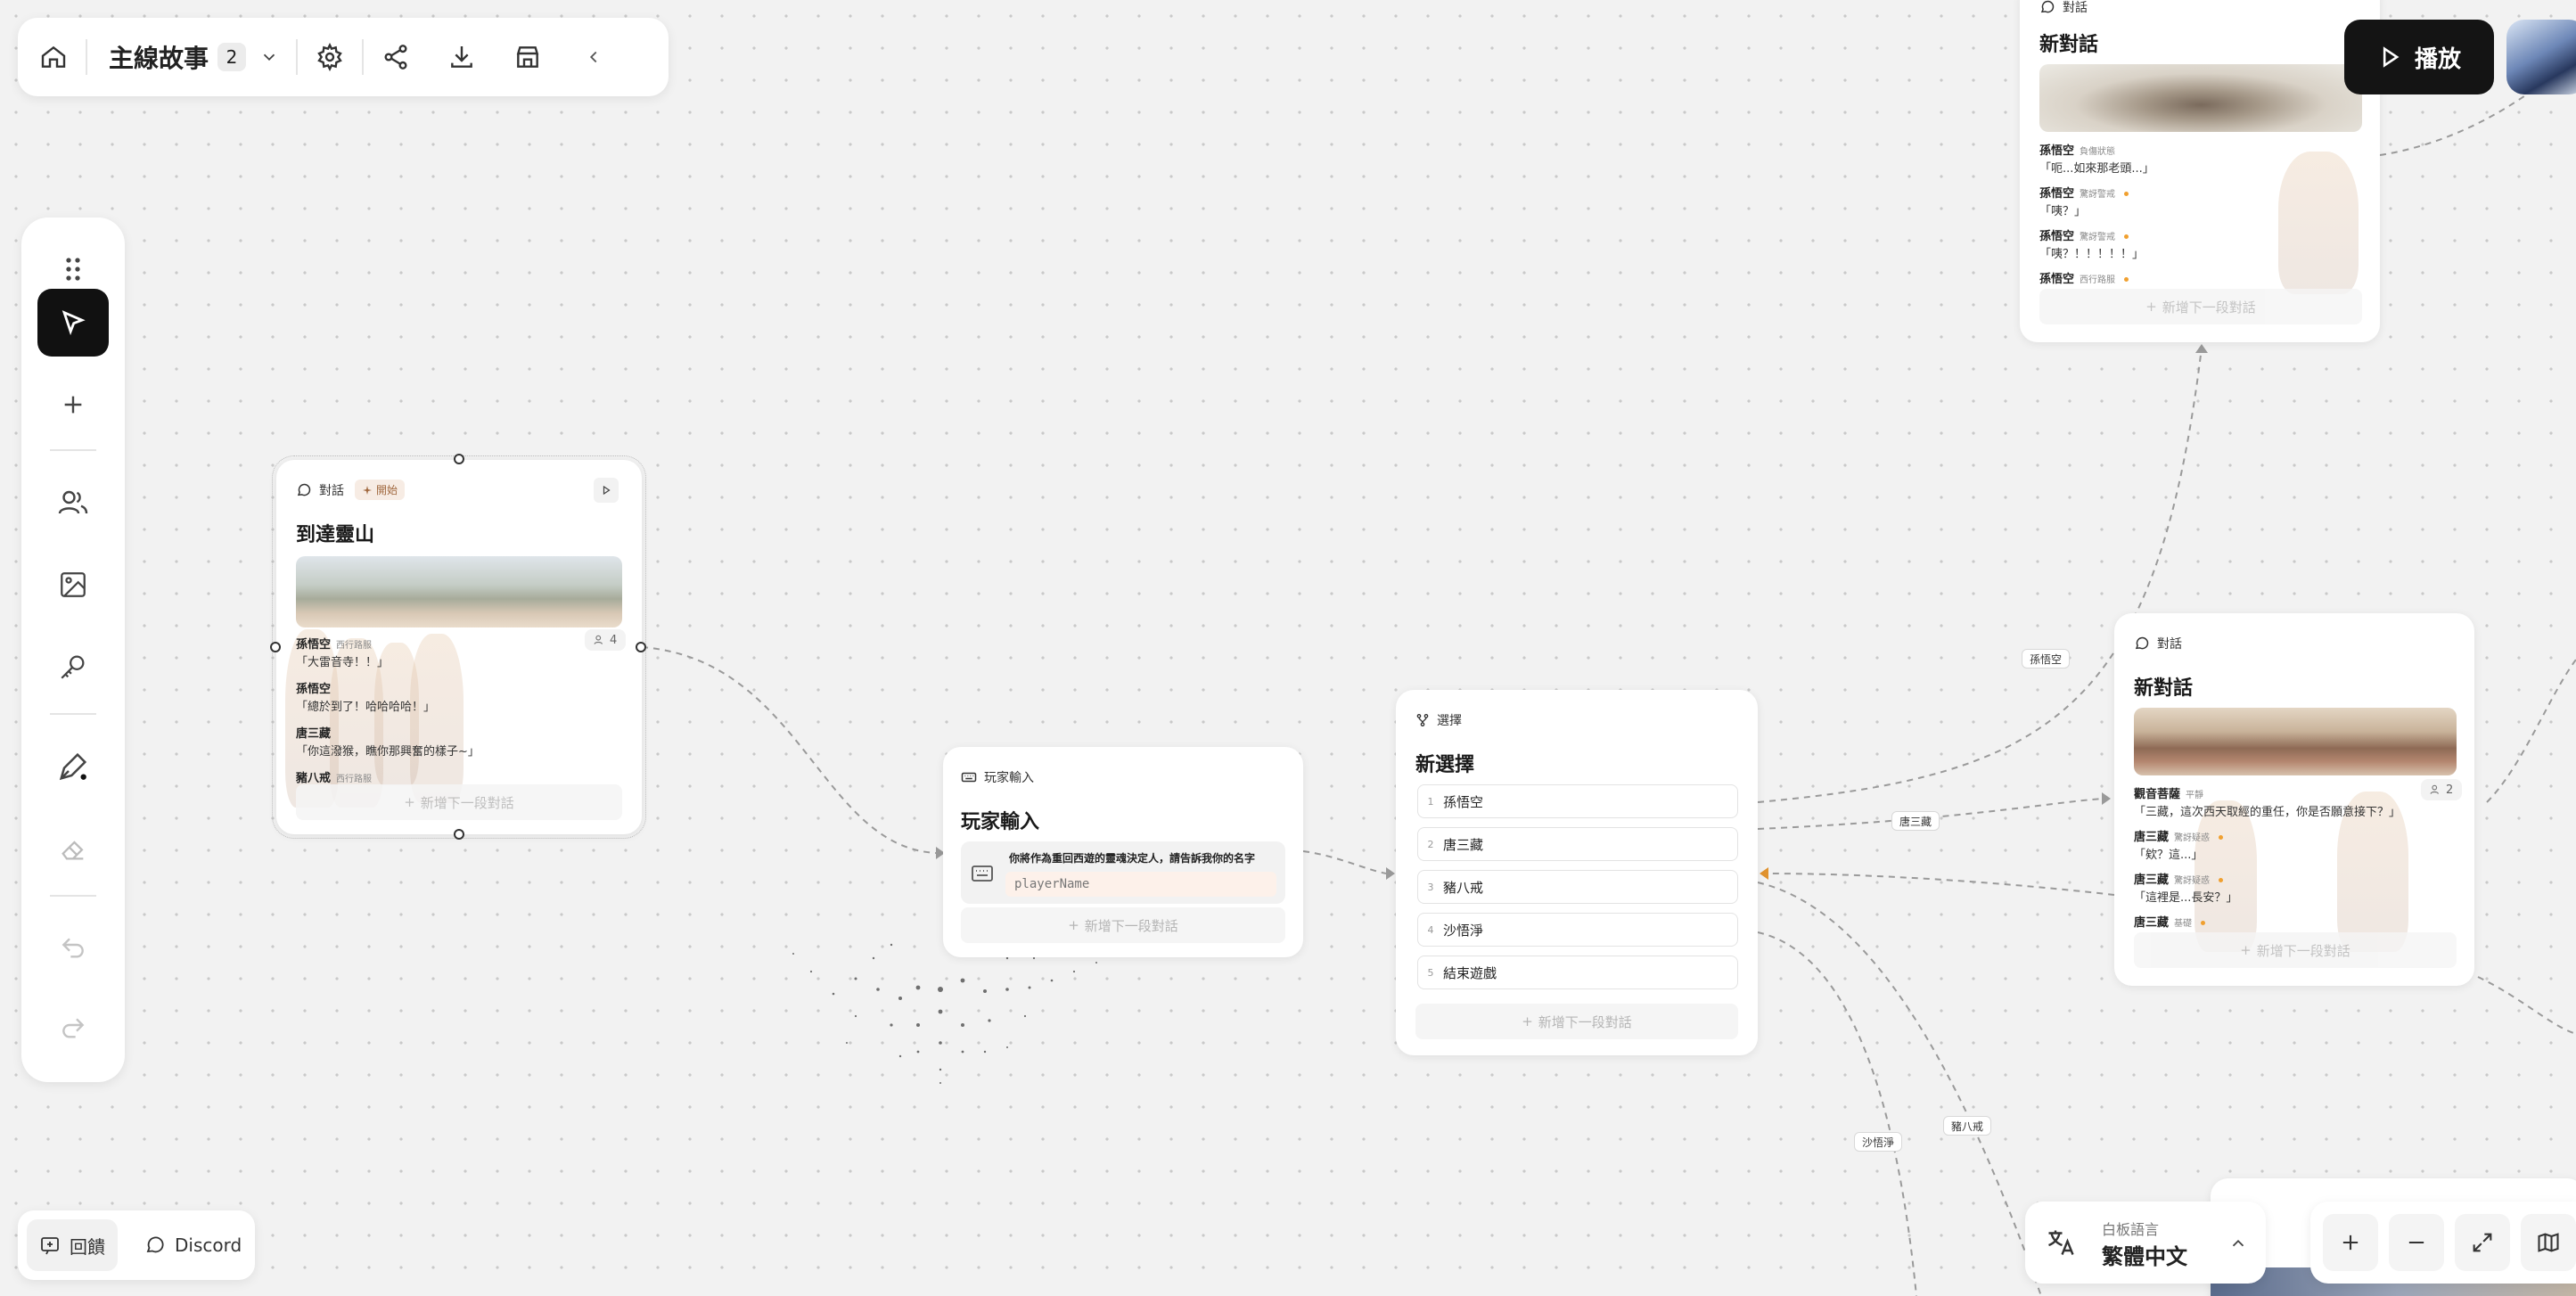 This screenshot has height=1296, width=2576. I want to click on dialogue-text: 「咦？」, so click(2063, 211).